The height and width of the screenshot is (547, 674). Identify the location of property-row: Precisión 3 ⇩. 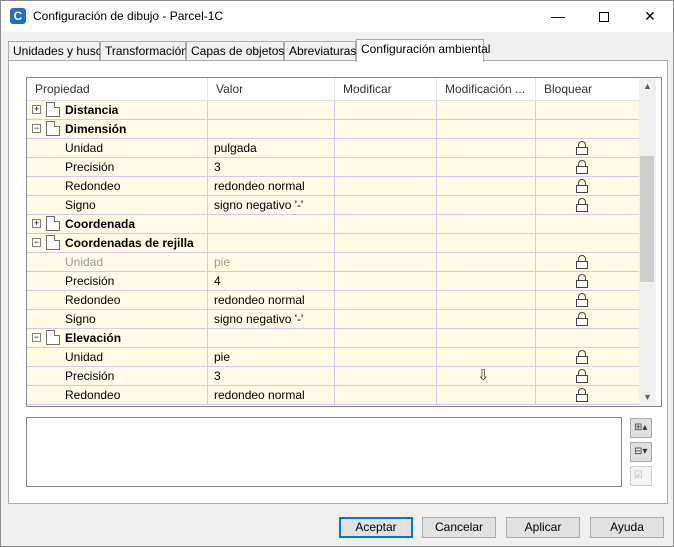
(333, 376).